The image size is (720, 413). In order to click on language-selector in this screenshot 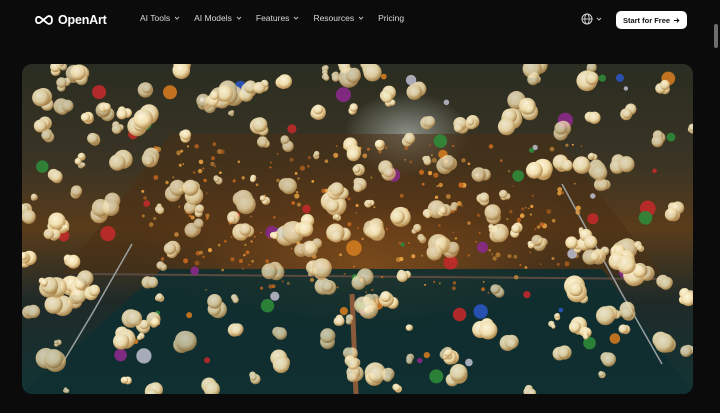, I will do `click(591, 19)`.